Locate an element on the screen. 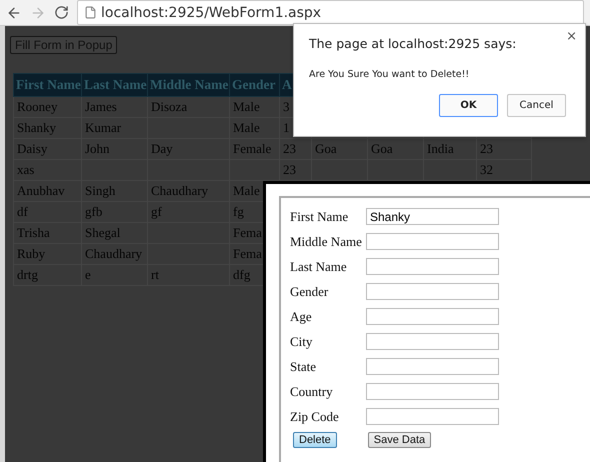 The width and height of the screenshot is (590, 462). ok-button: OK is located at coordinates (468, 105).